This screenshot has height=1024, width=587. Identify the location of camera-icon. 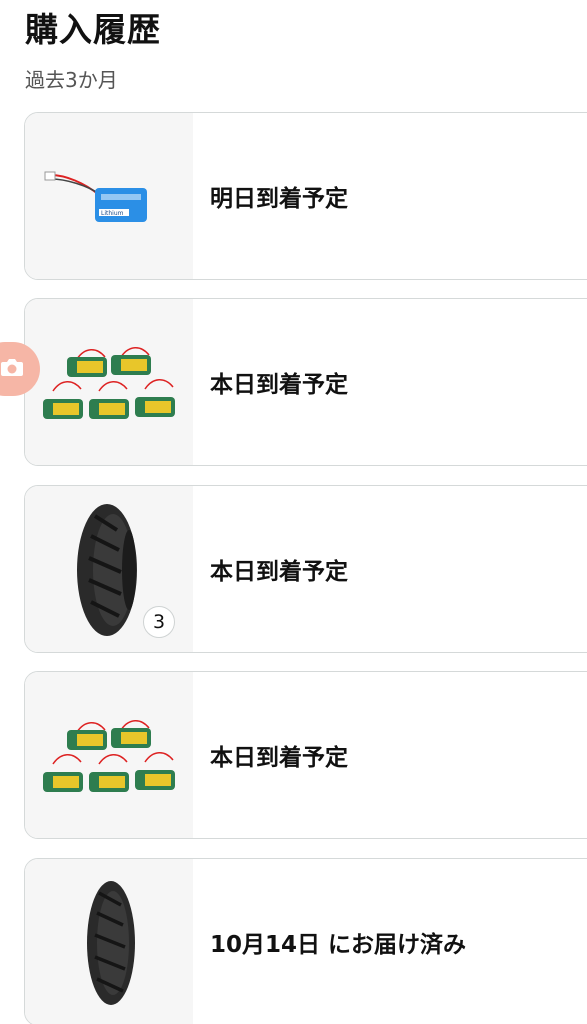
(12, 369).